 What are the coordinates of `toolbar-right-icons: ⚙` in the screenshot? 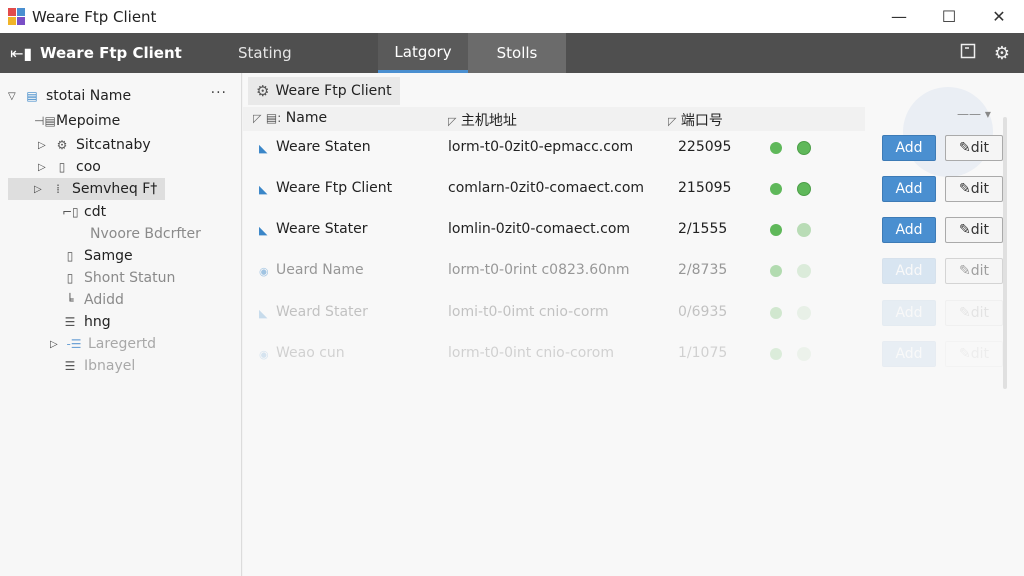 It's located at (985, 53).